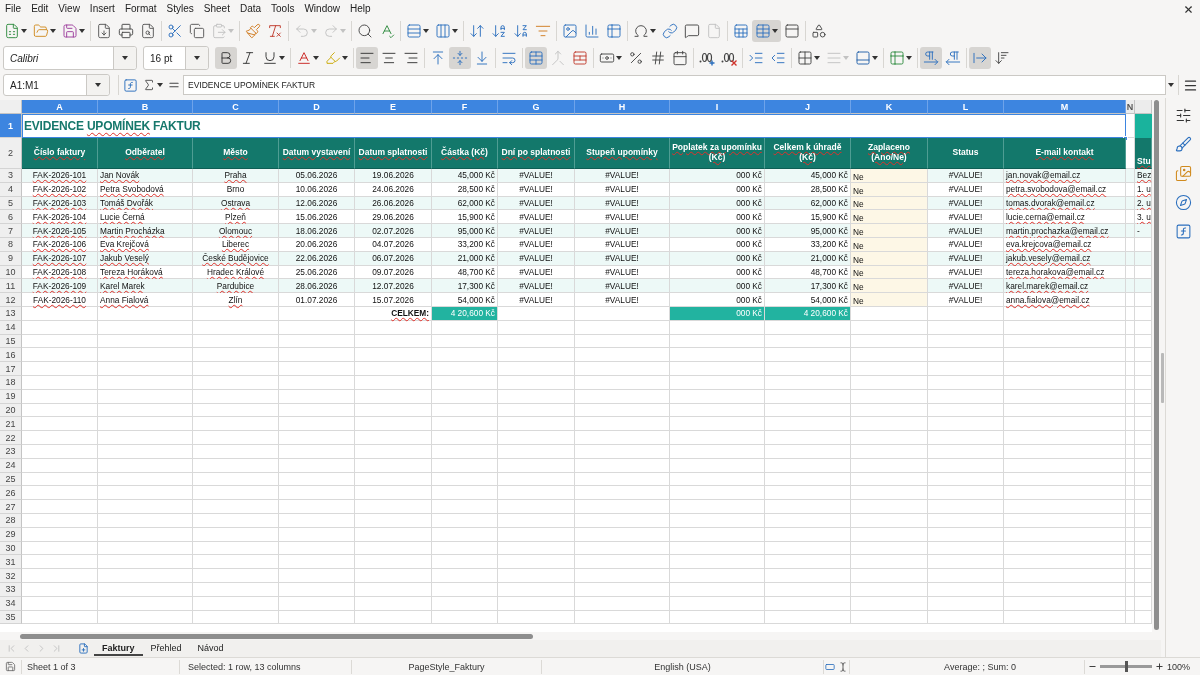 The height and width of the screenshot is (675, 1200). Describe the element at coordinates (51, 666) in the screenshot. I see `sheet-count-label: Sheet 1 of 3` at that location.